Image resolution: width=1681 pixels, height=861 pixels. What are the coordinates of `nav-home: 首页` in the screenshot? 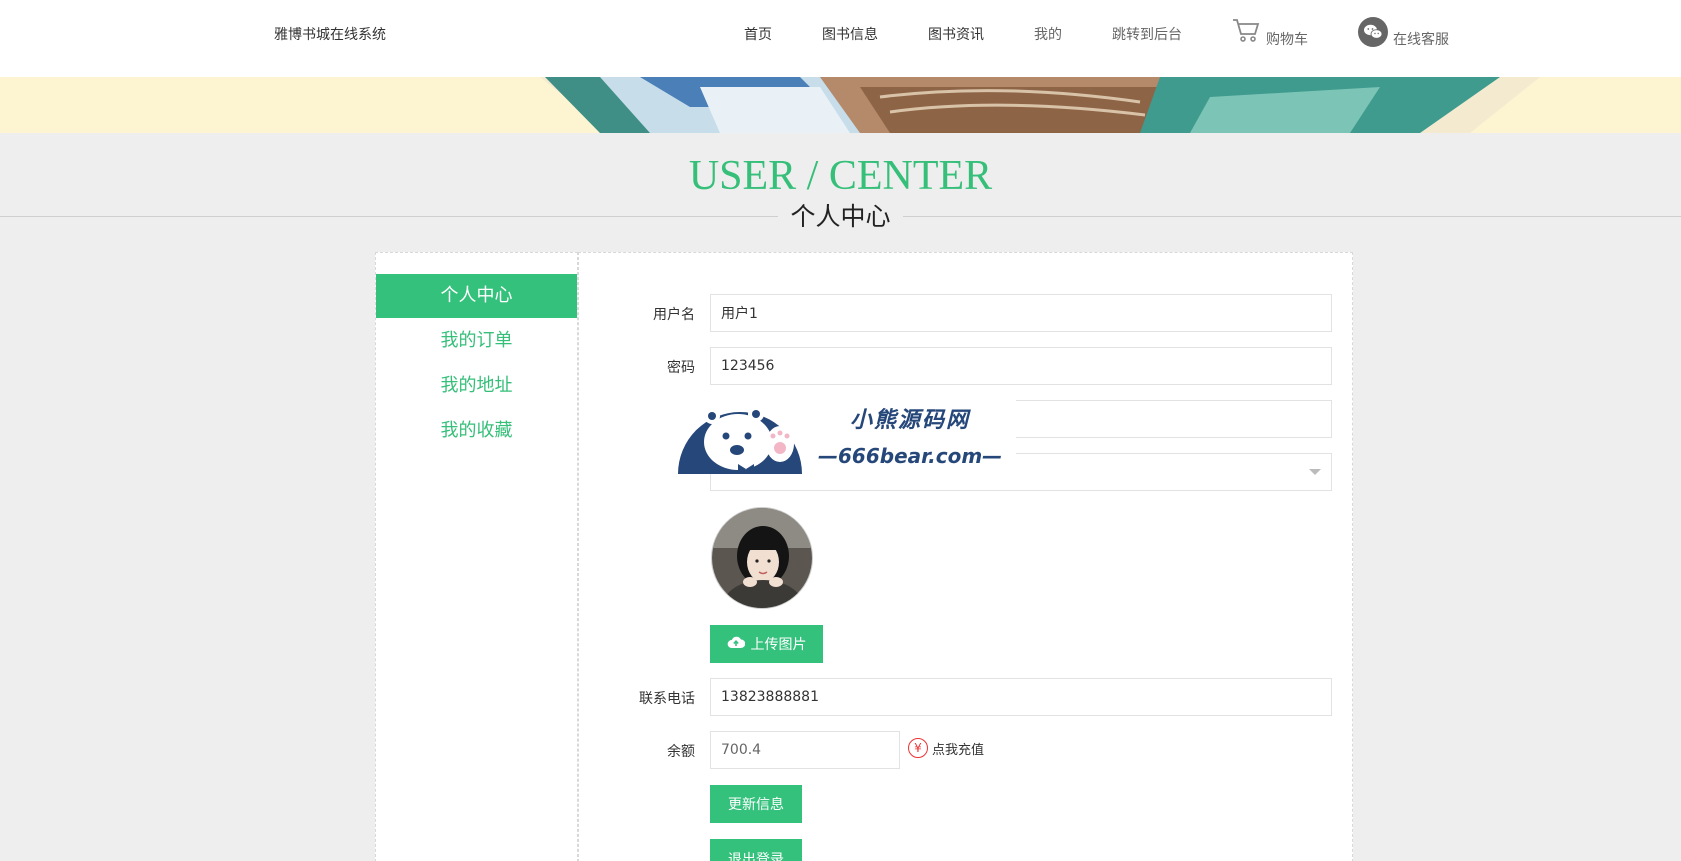 It's located at (758, 34).